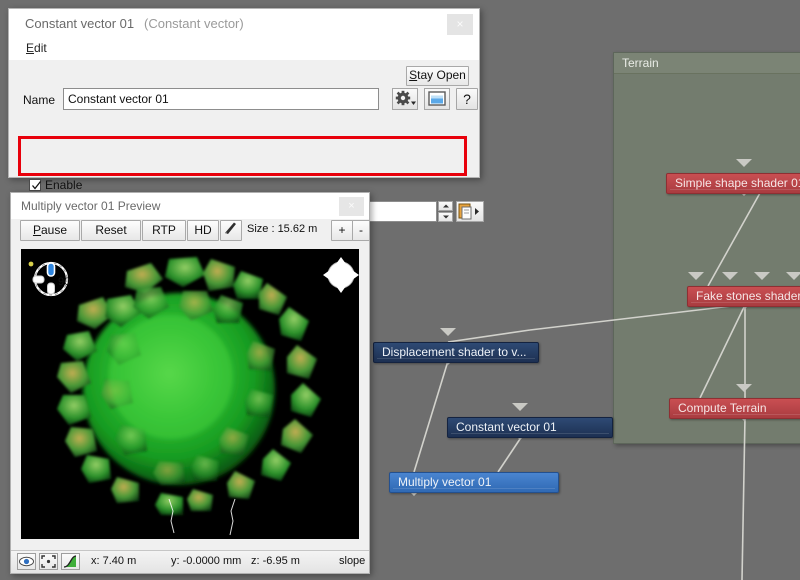 The image size is (800, 580). I want to click on stay-open-button: Stay Open, so click(437, 76).